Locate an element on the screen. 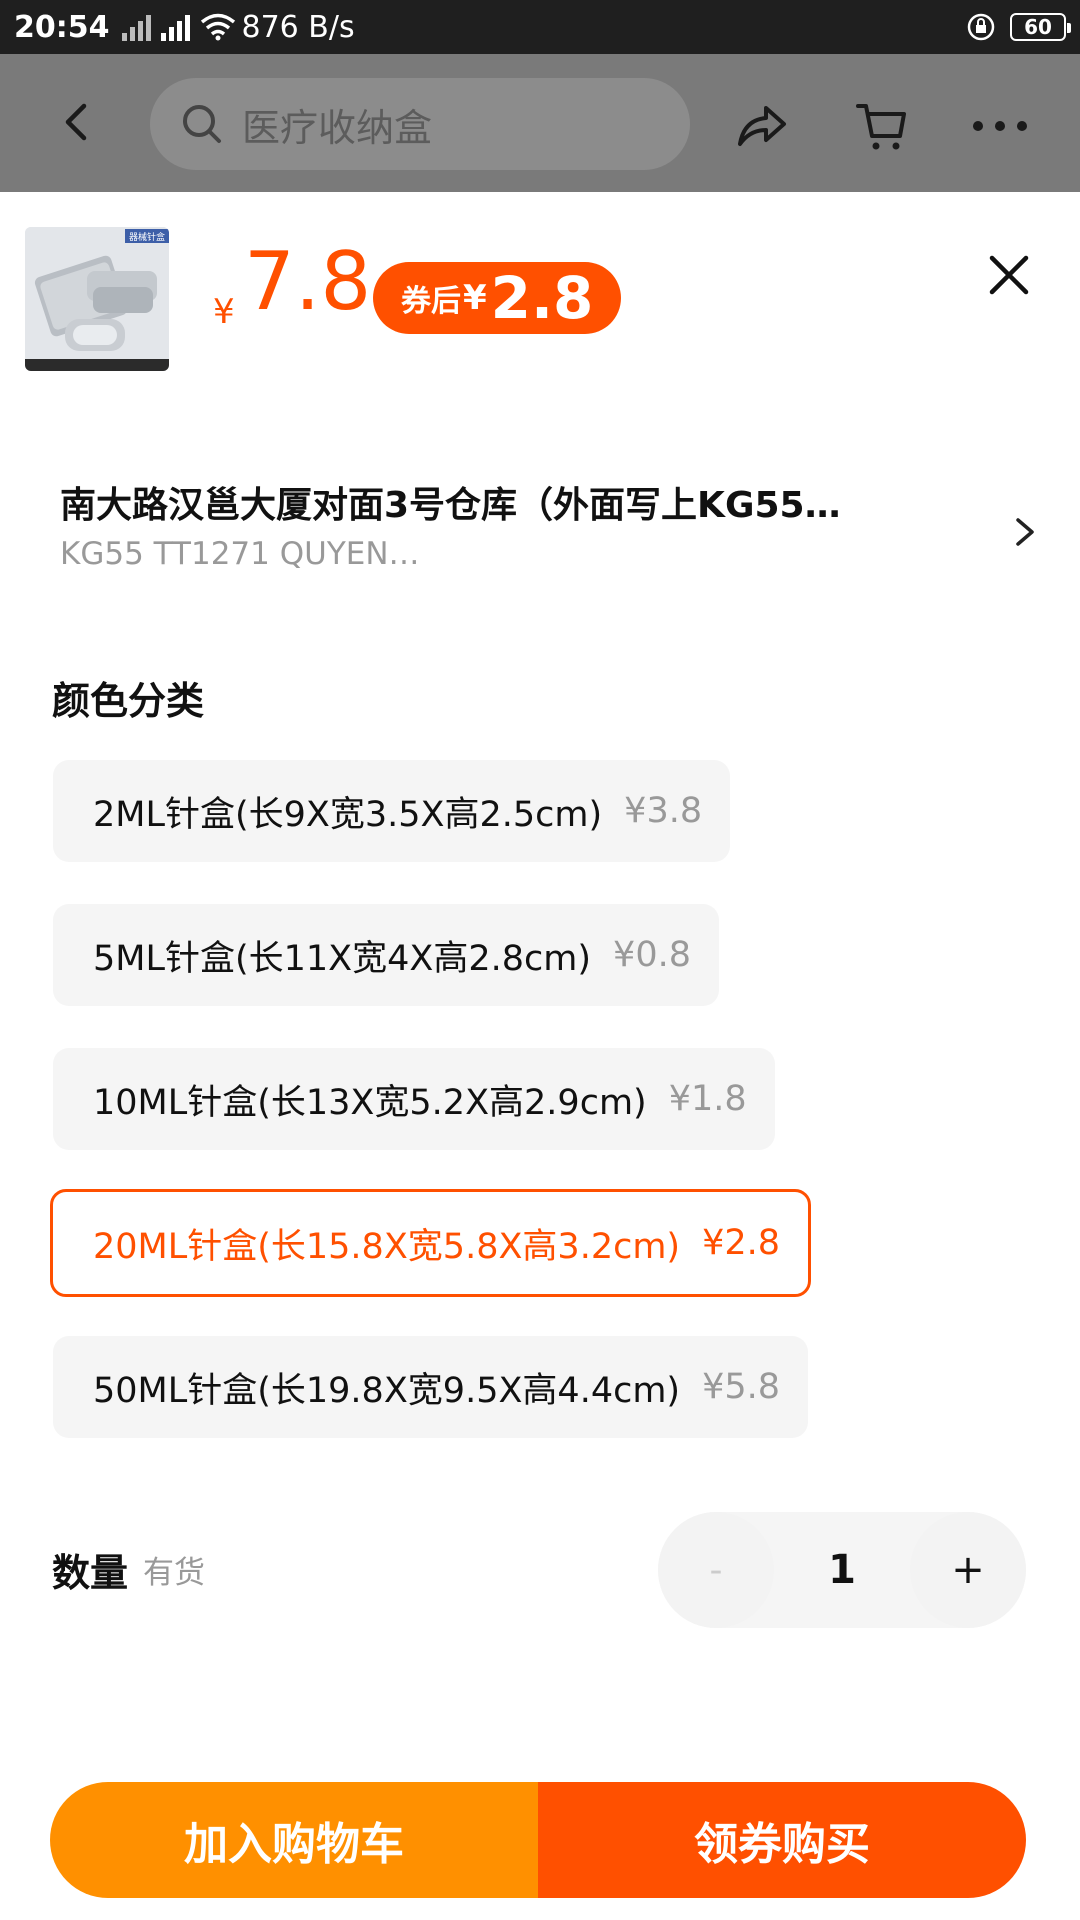  quantity-value: 1 is located at coordinates (842, 1570).